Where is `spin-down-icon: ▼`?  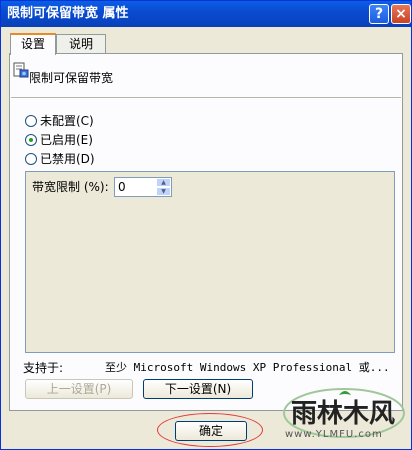
spin-down-icon: ▼ is located at coordinates (163, 191).